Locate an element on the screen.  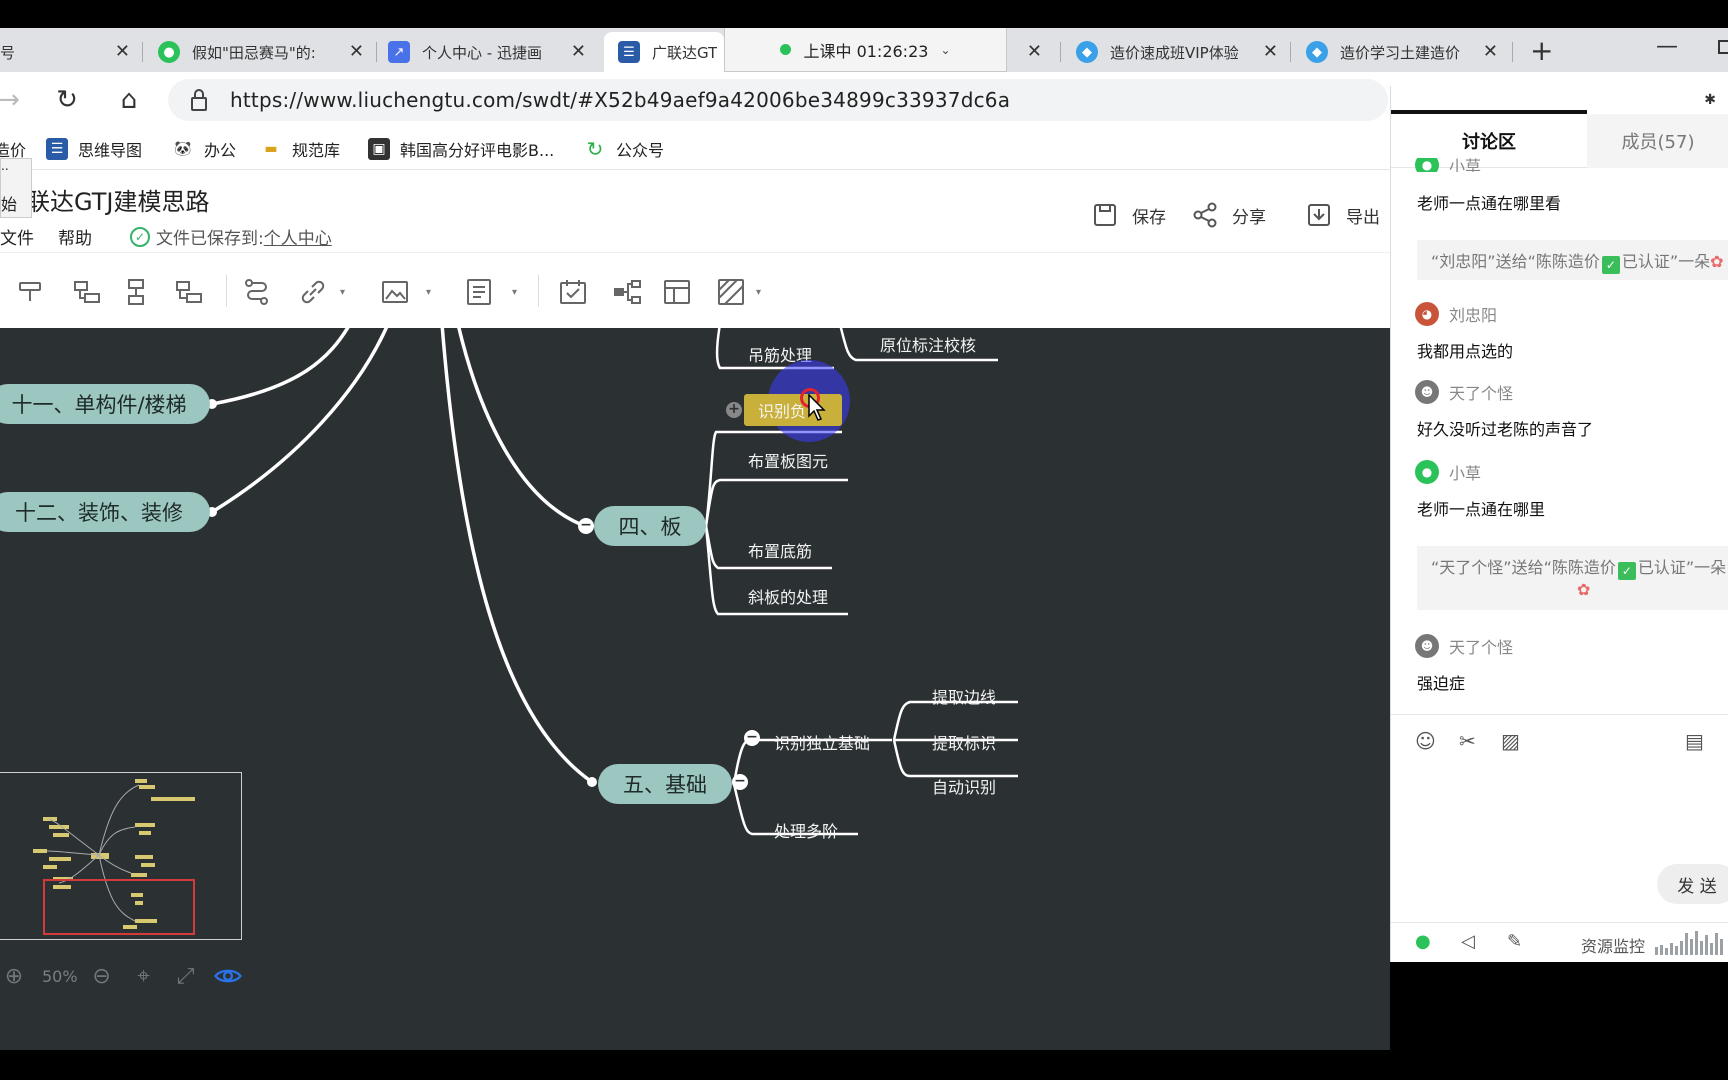
node-tiqu-bianxian: 提取边线 is located at coordinates (964, 696).